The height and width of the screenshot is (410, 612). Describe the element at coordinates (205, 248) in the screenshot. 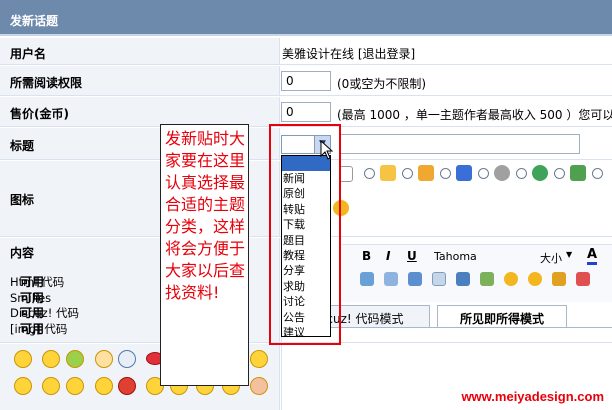

I see `annotation-line: 将会方便于` at that location.